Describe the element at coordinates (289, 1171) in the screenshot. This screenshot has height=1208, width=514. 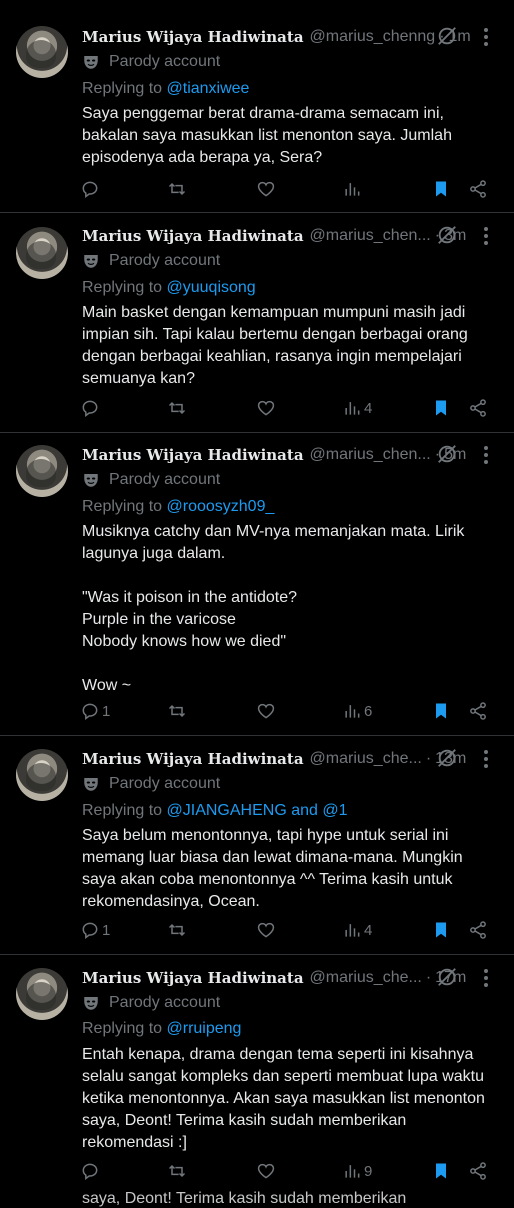
I see `action-bar: 9` at that location.